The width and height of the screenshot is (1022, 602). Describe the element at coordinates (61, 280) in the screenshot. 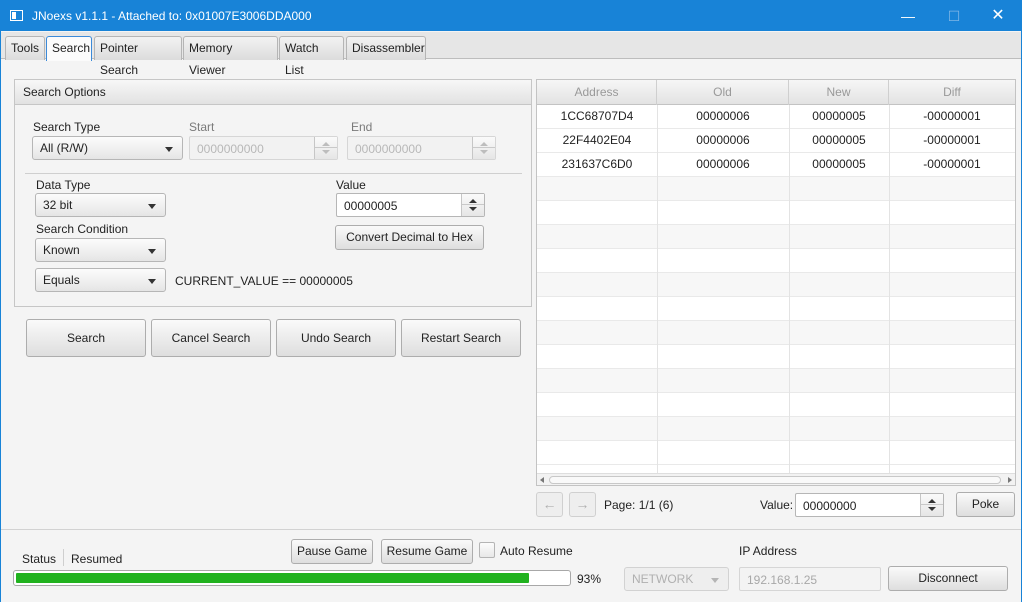

I see `compare-operator-value: Equals` at that location.